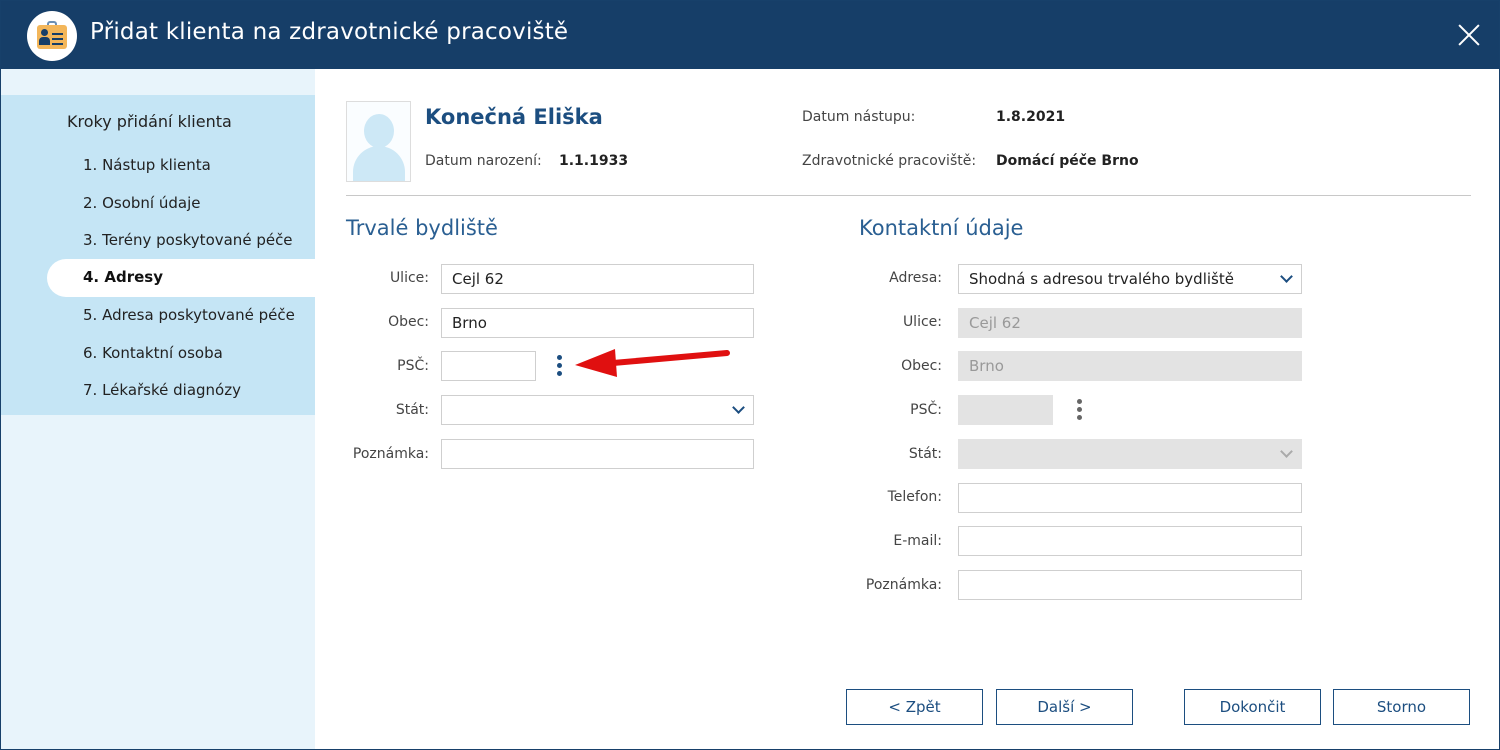  Describe the element at coordinates (914, 707) in the screenshot. I see `back-button: < Zpět` at that location.